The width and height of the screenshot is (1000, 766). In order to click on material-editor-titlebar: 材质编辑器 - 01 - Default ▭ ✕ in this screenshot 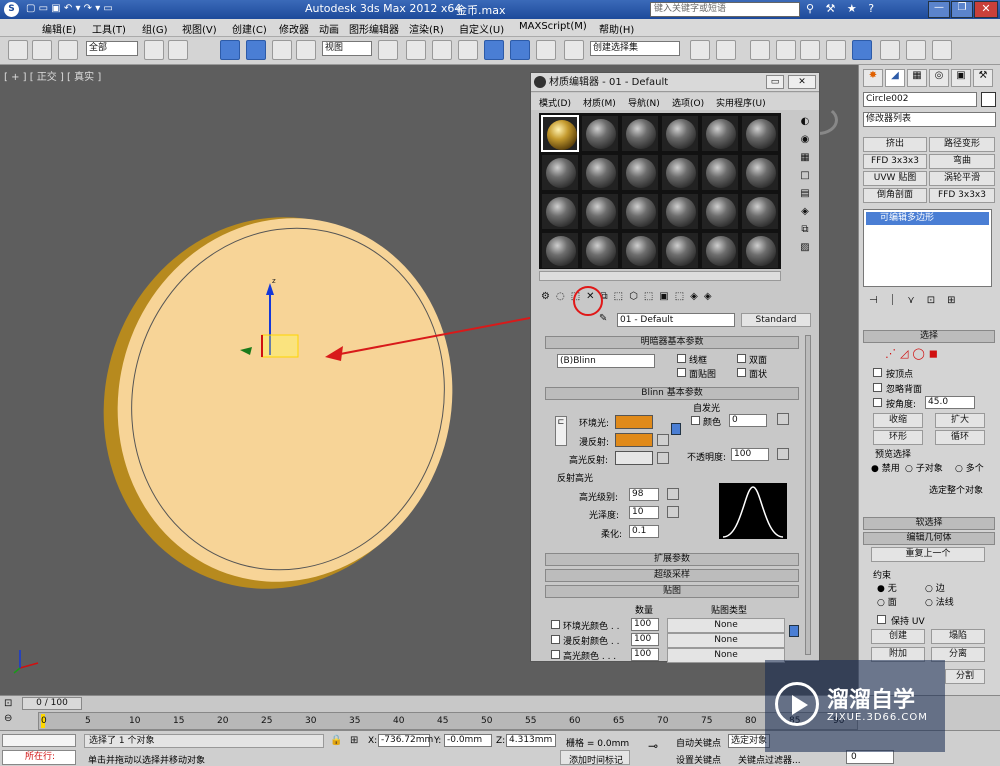, I will do `click(675, 82)`.